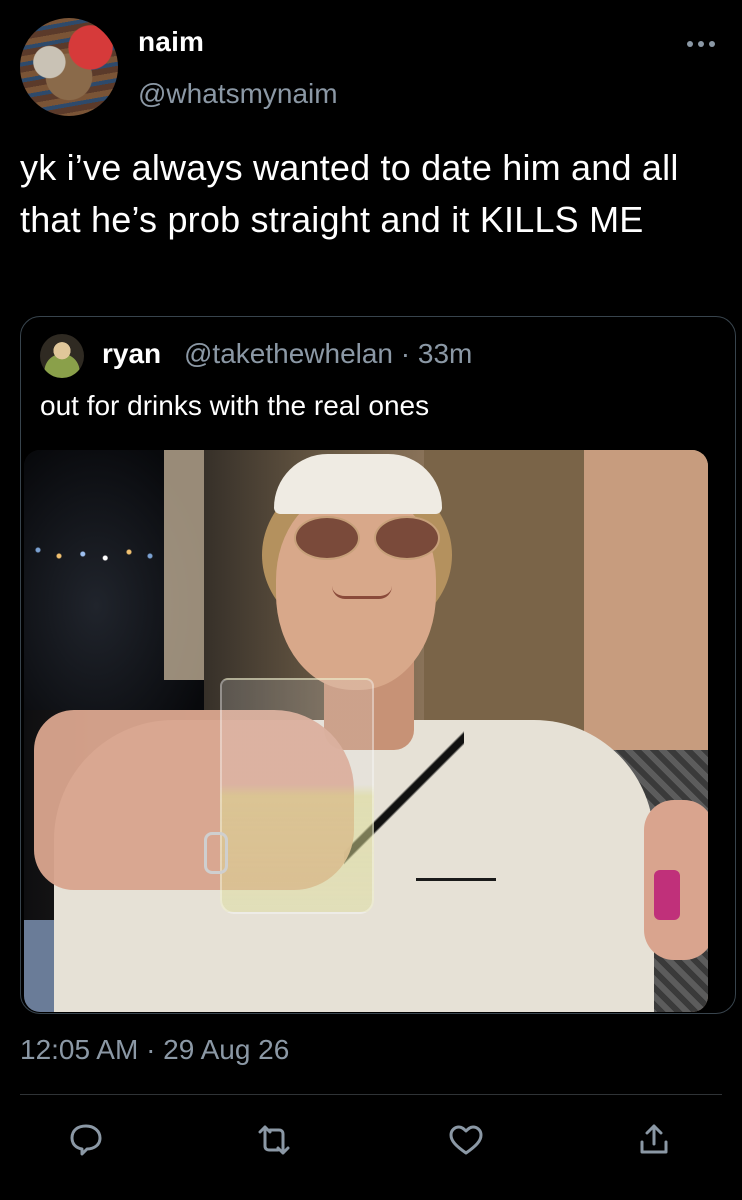 The height and width of the screenshot is (1200, 742). What do you see at coordinates (171, 42) in the screenshot?
I see `author-display-name: naim` at bounding box center [171, 42].